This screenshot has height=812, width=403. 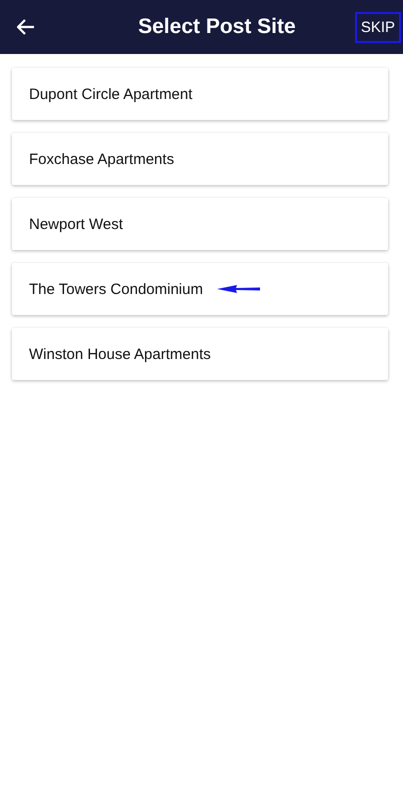 I want to click on back-arrow-icon, so click(x=26, y=27).